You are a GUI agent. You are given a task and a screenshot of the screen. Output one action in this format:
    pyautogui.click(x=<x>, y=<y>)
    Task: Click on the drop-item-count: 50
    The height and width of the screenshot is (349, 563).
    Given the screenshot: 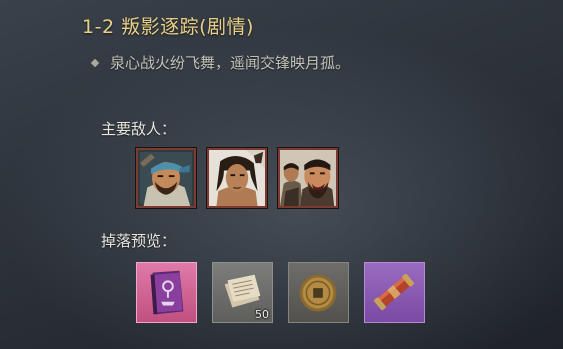 What is the action you would take?
    pyautogui.click(x=262, y=314)
    